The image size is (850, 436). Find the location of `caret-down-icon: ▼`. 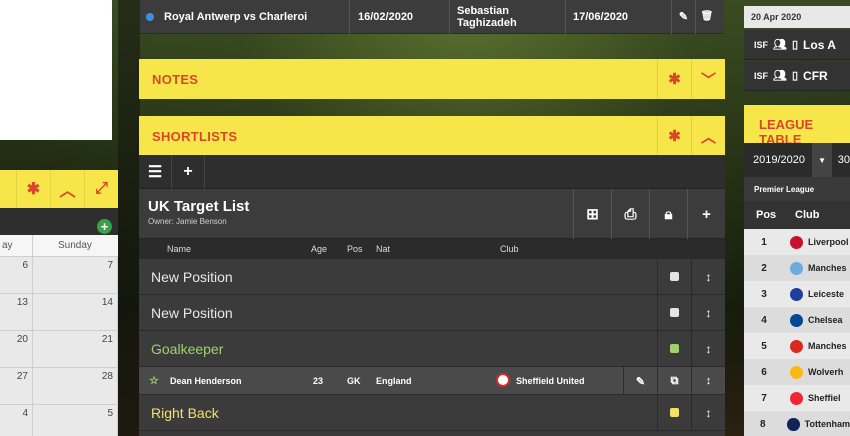

caret-down-icon: ▼ is located at coordinates (822, 160).